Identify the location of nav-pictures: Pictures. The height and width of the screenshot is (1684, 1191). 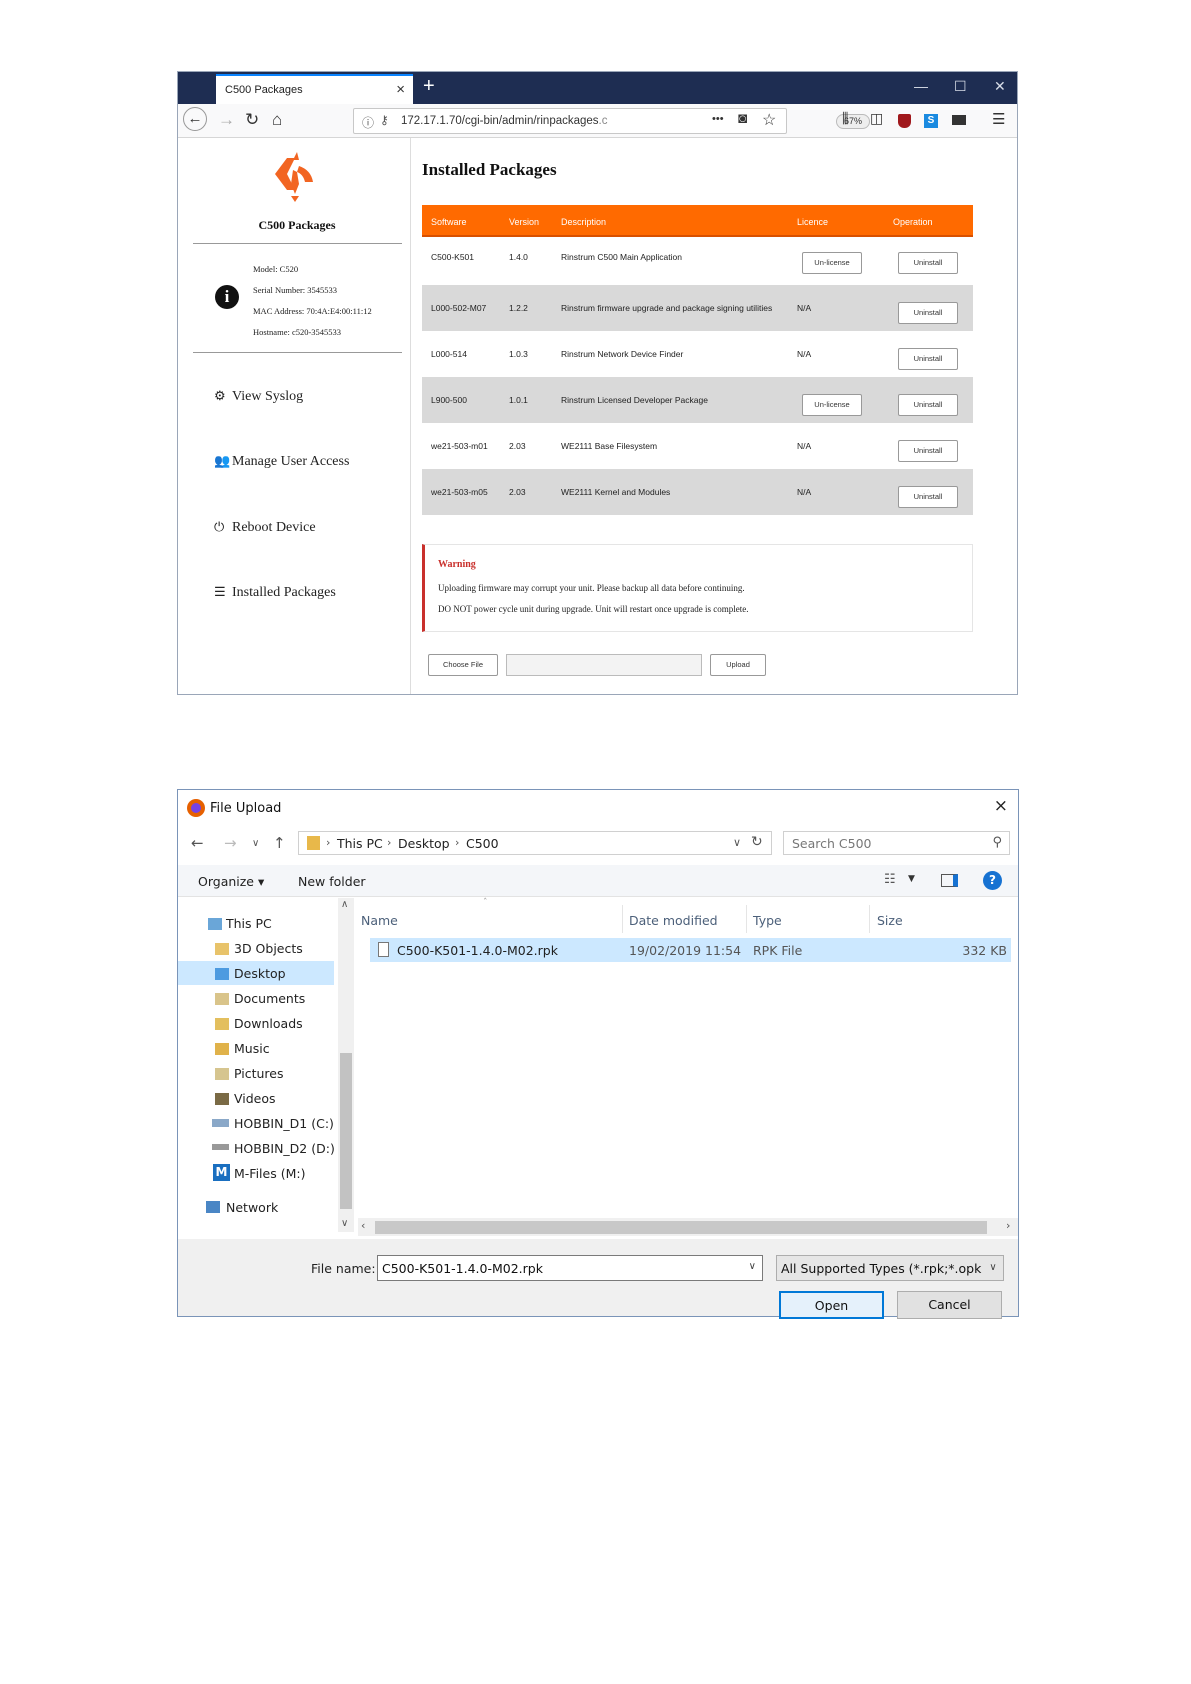
(259, 1073).